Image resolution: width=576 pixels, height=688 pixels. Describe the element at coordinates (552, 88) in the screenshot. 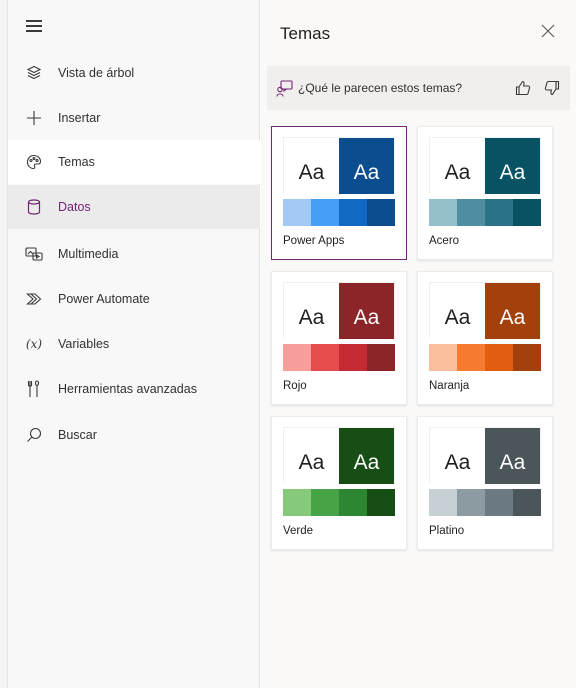

I see `thumbs-down-icon` at that location.